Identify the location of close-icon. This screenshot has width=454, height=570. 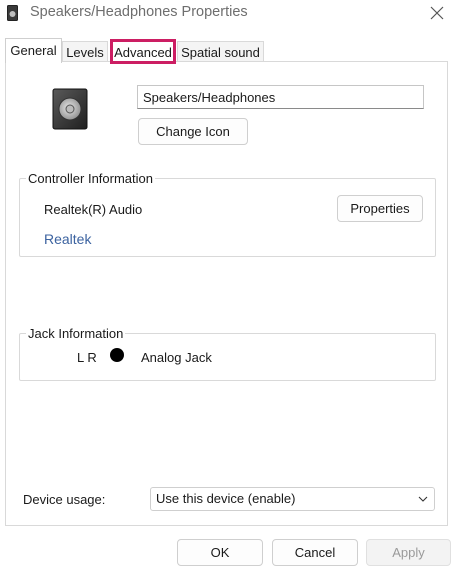
(437, 13).